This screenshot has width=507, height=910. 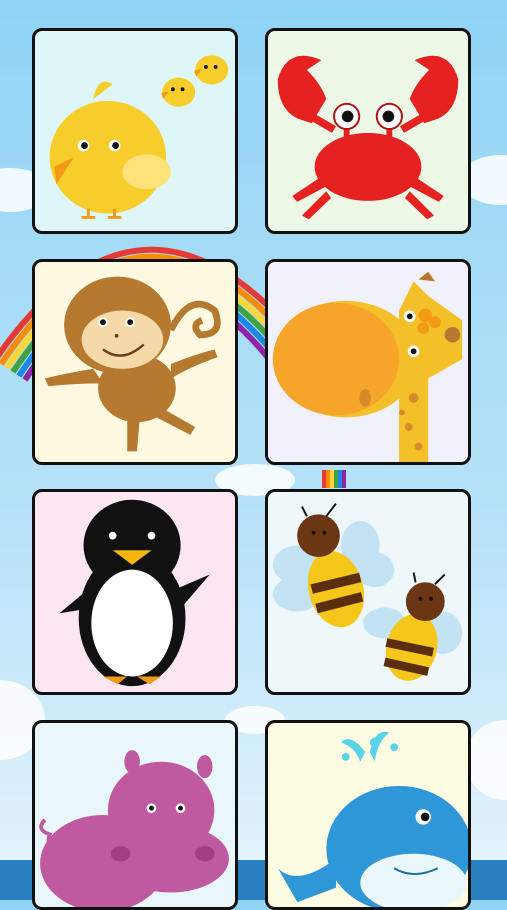 What do you see at coordinates (132, 364) in the screenshot?
I see `monkey-icon` at bounding box center [132, 364].